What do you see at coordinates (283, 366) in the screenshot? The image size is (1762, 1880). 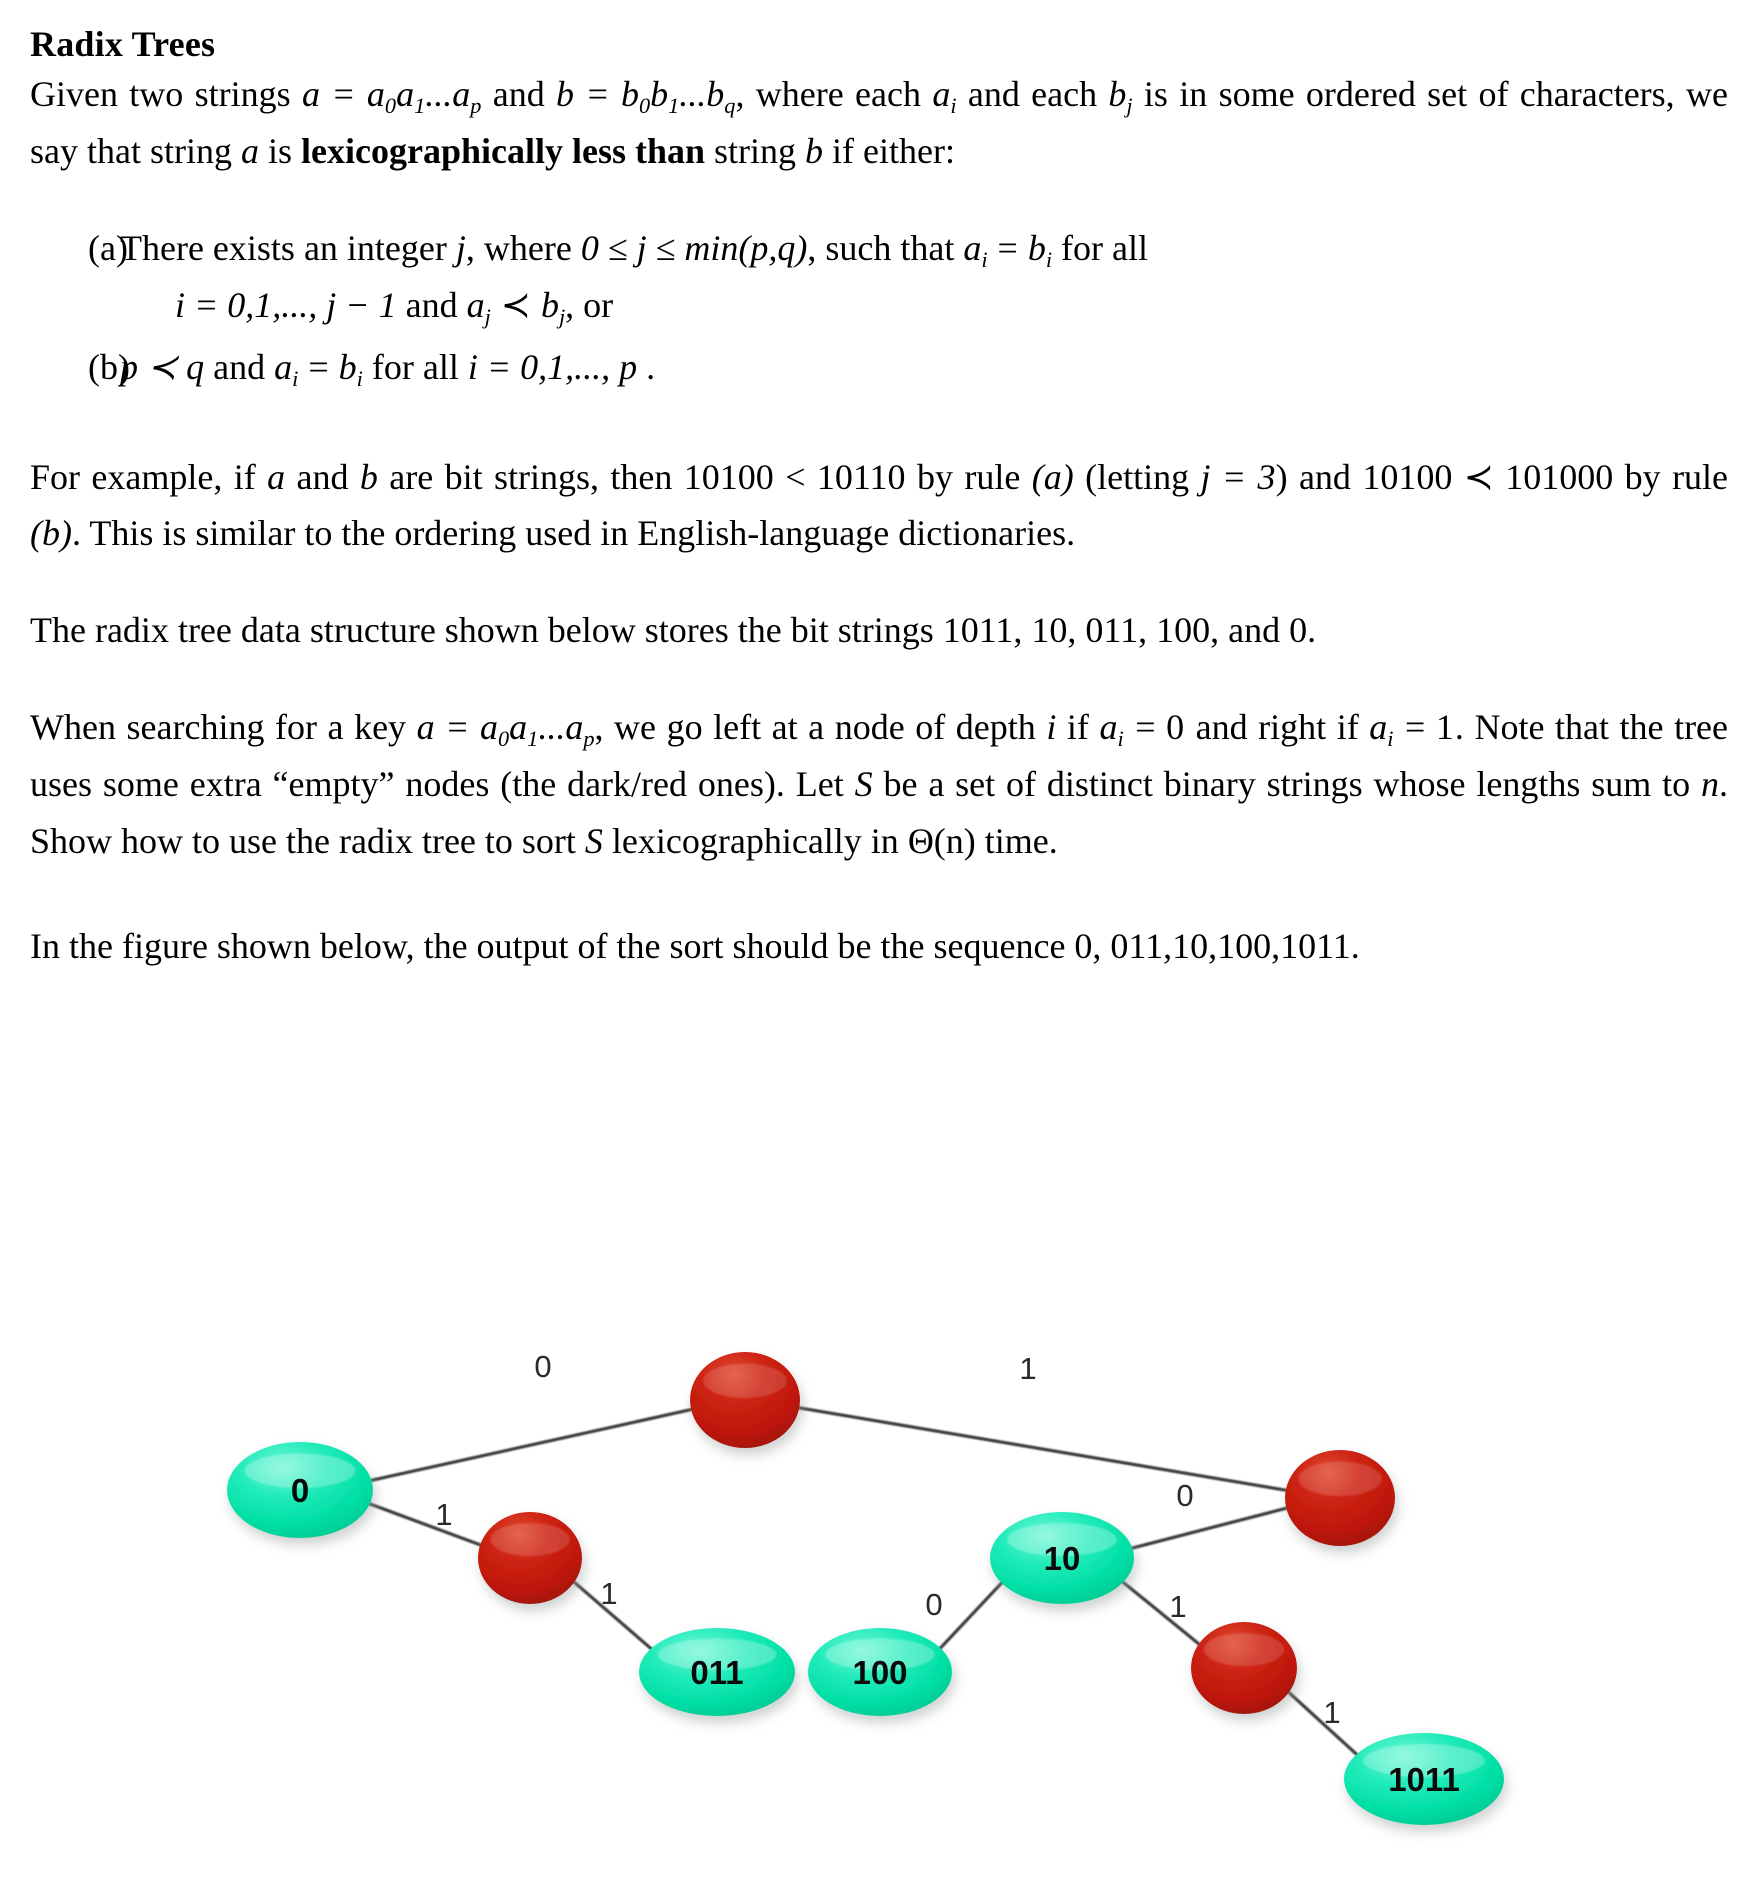 I see `rule-b-a: a` at bounding box center [283, 366].